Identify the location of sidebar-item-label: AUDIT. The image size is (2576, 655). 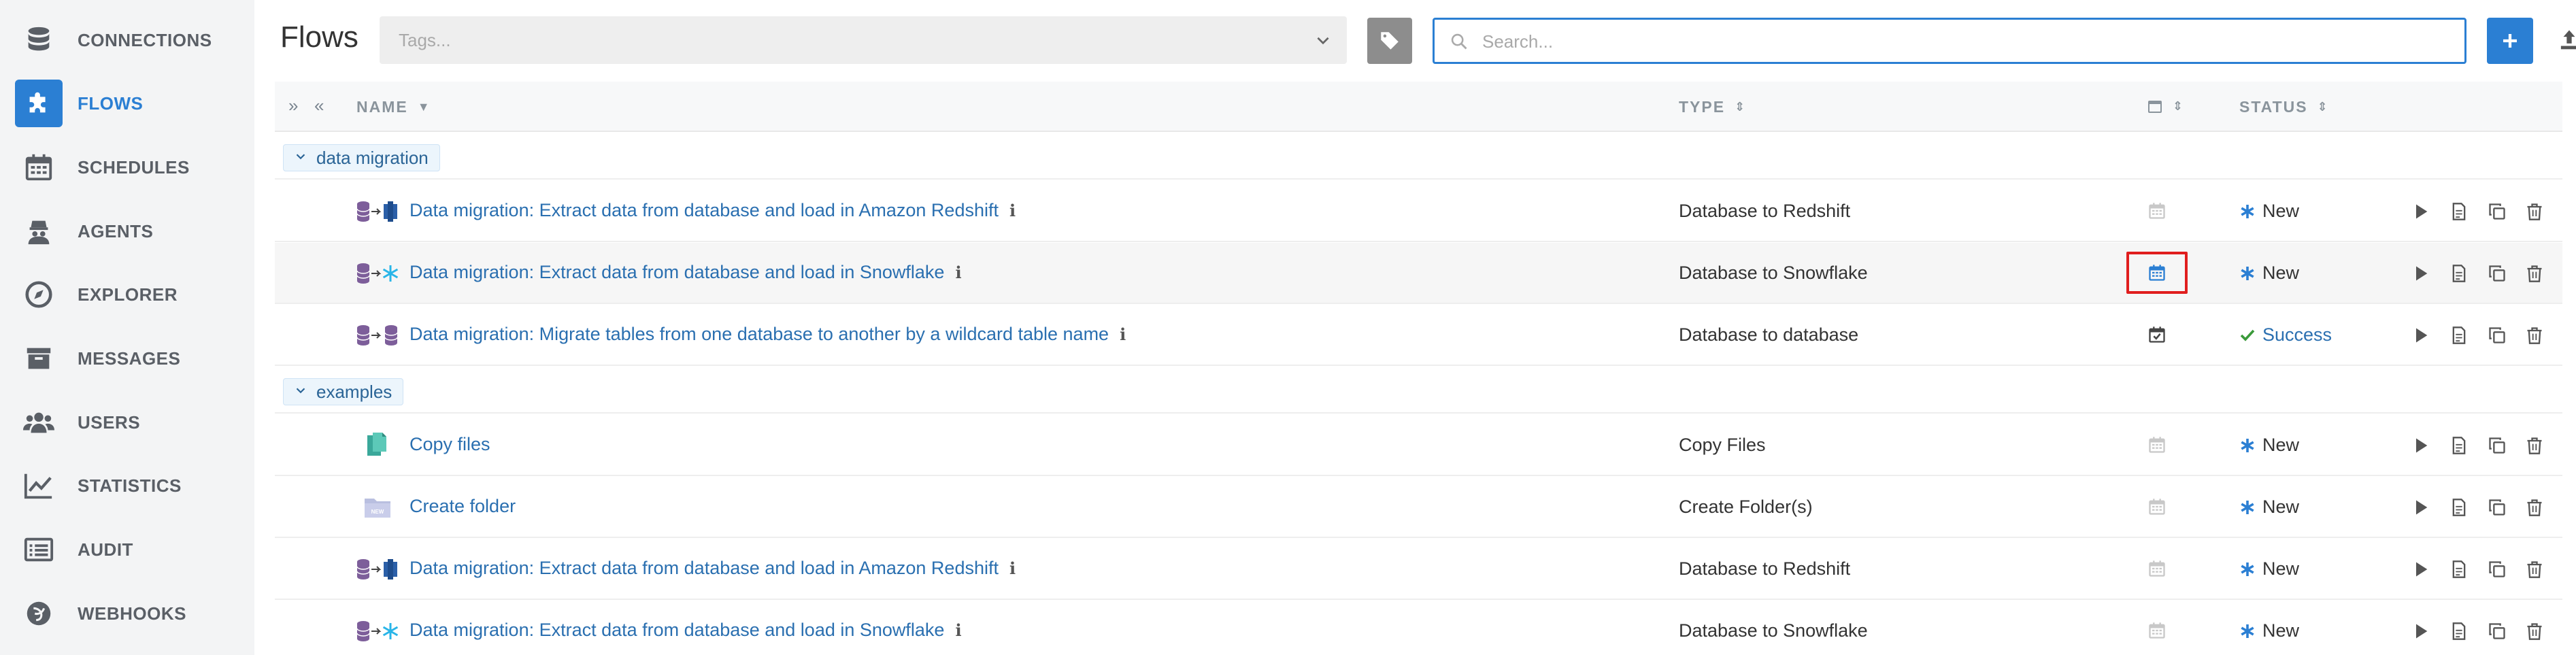
(105, 549).